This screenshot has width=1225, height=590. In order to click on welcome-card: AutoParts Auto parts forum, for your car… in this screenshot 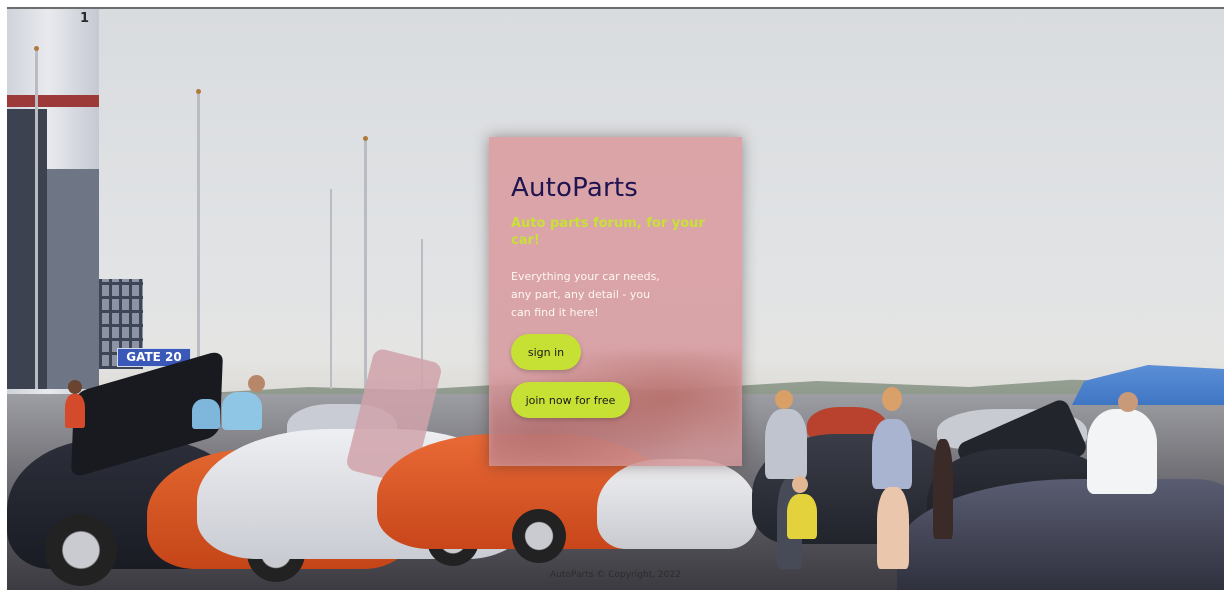, I will do `click(615, 301)`.